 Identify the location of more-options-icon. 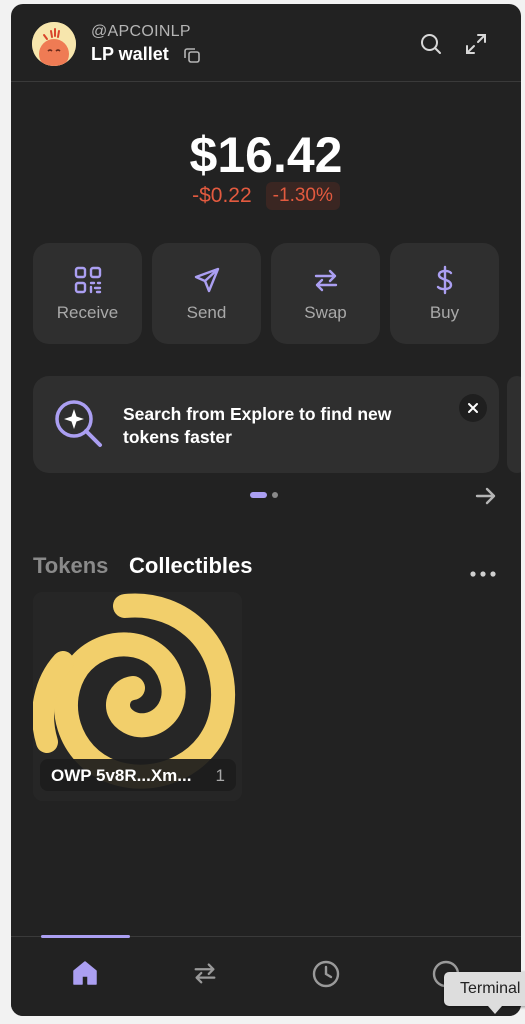
(483, 573).